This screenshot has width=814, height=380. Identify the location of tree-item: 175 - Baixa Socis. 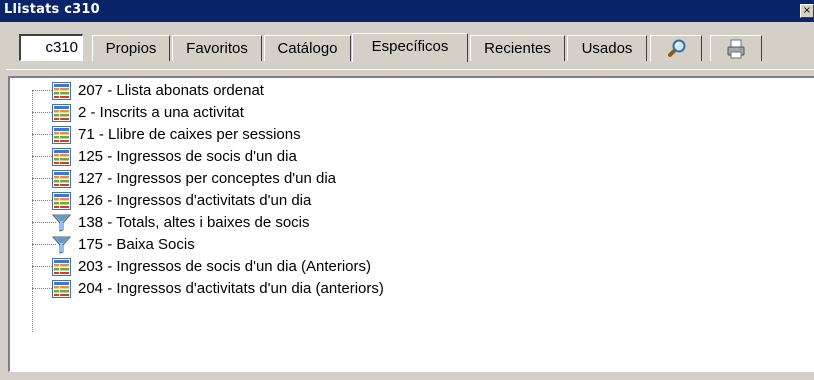
(400, 245).